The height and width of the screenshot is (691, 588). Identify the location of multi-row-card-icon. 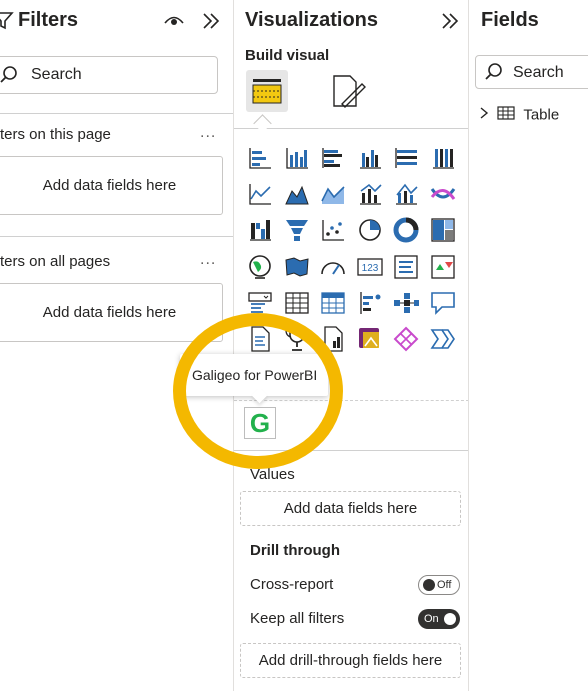
(406, 267).